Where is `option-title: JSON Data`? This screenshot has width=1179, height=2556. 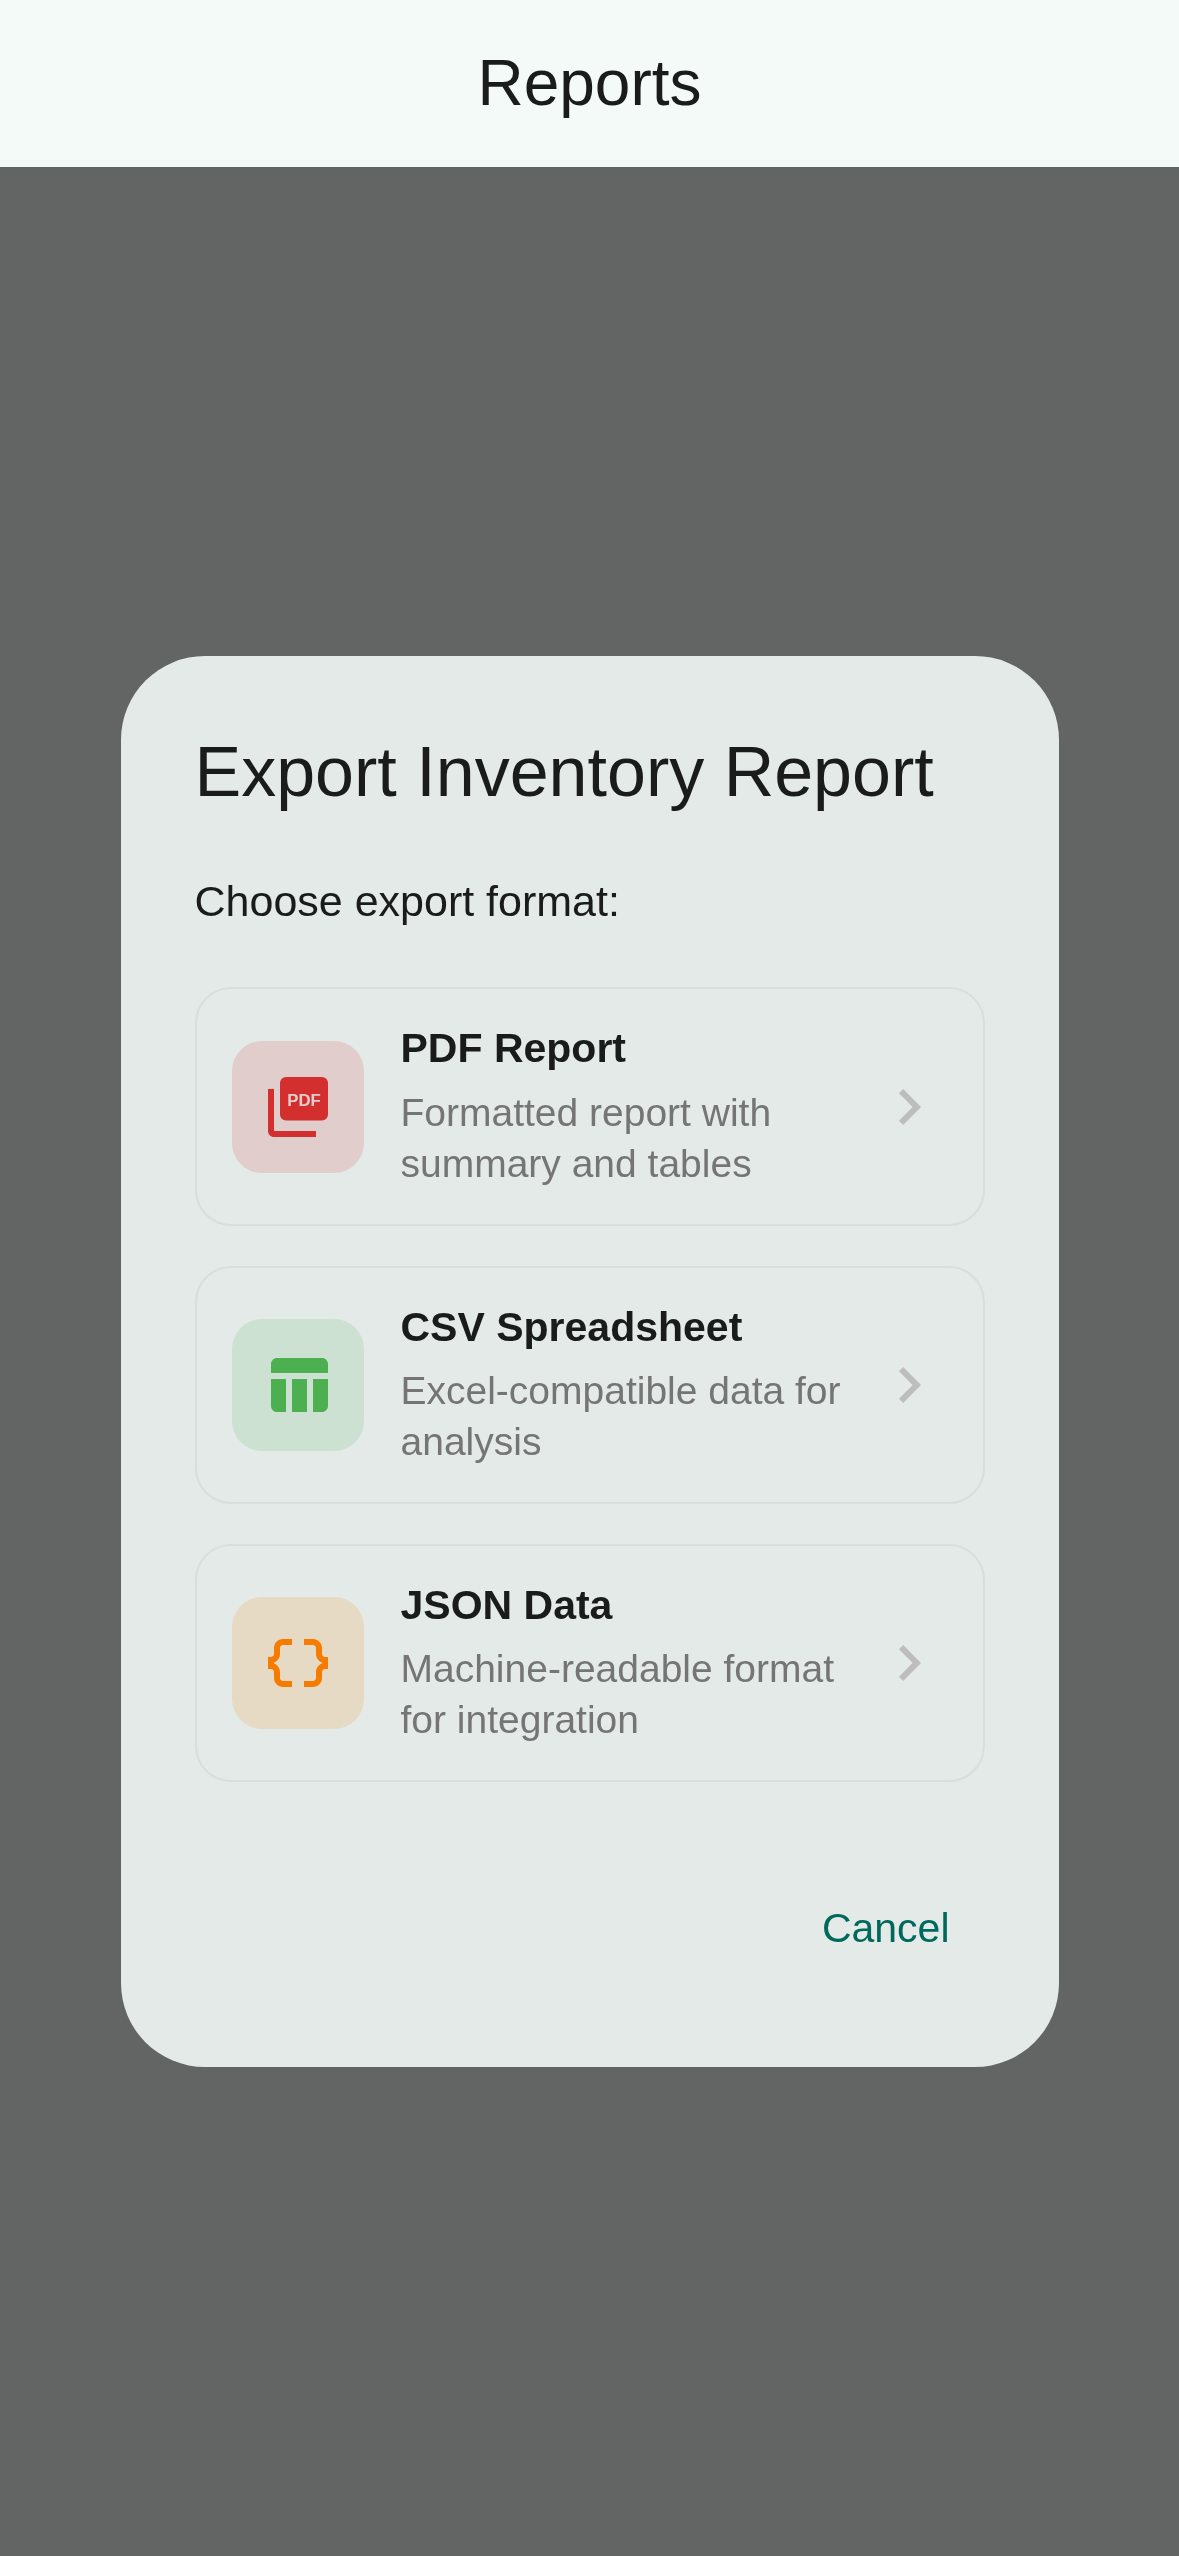
option-title: JSON Data is located at coordinates (507, 1605).